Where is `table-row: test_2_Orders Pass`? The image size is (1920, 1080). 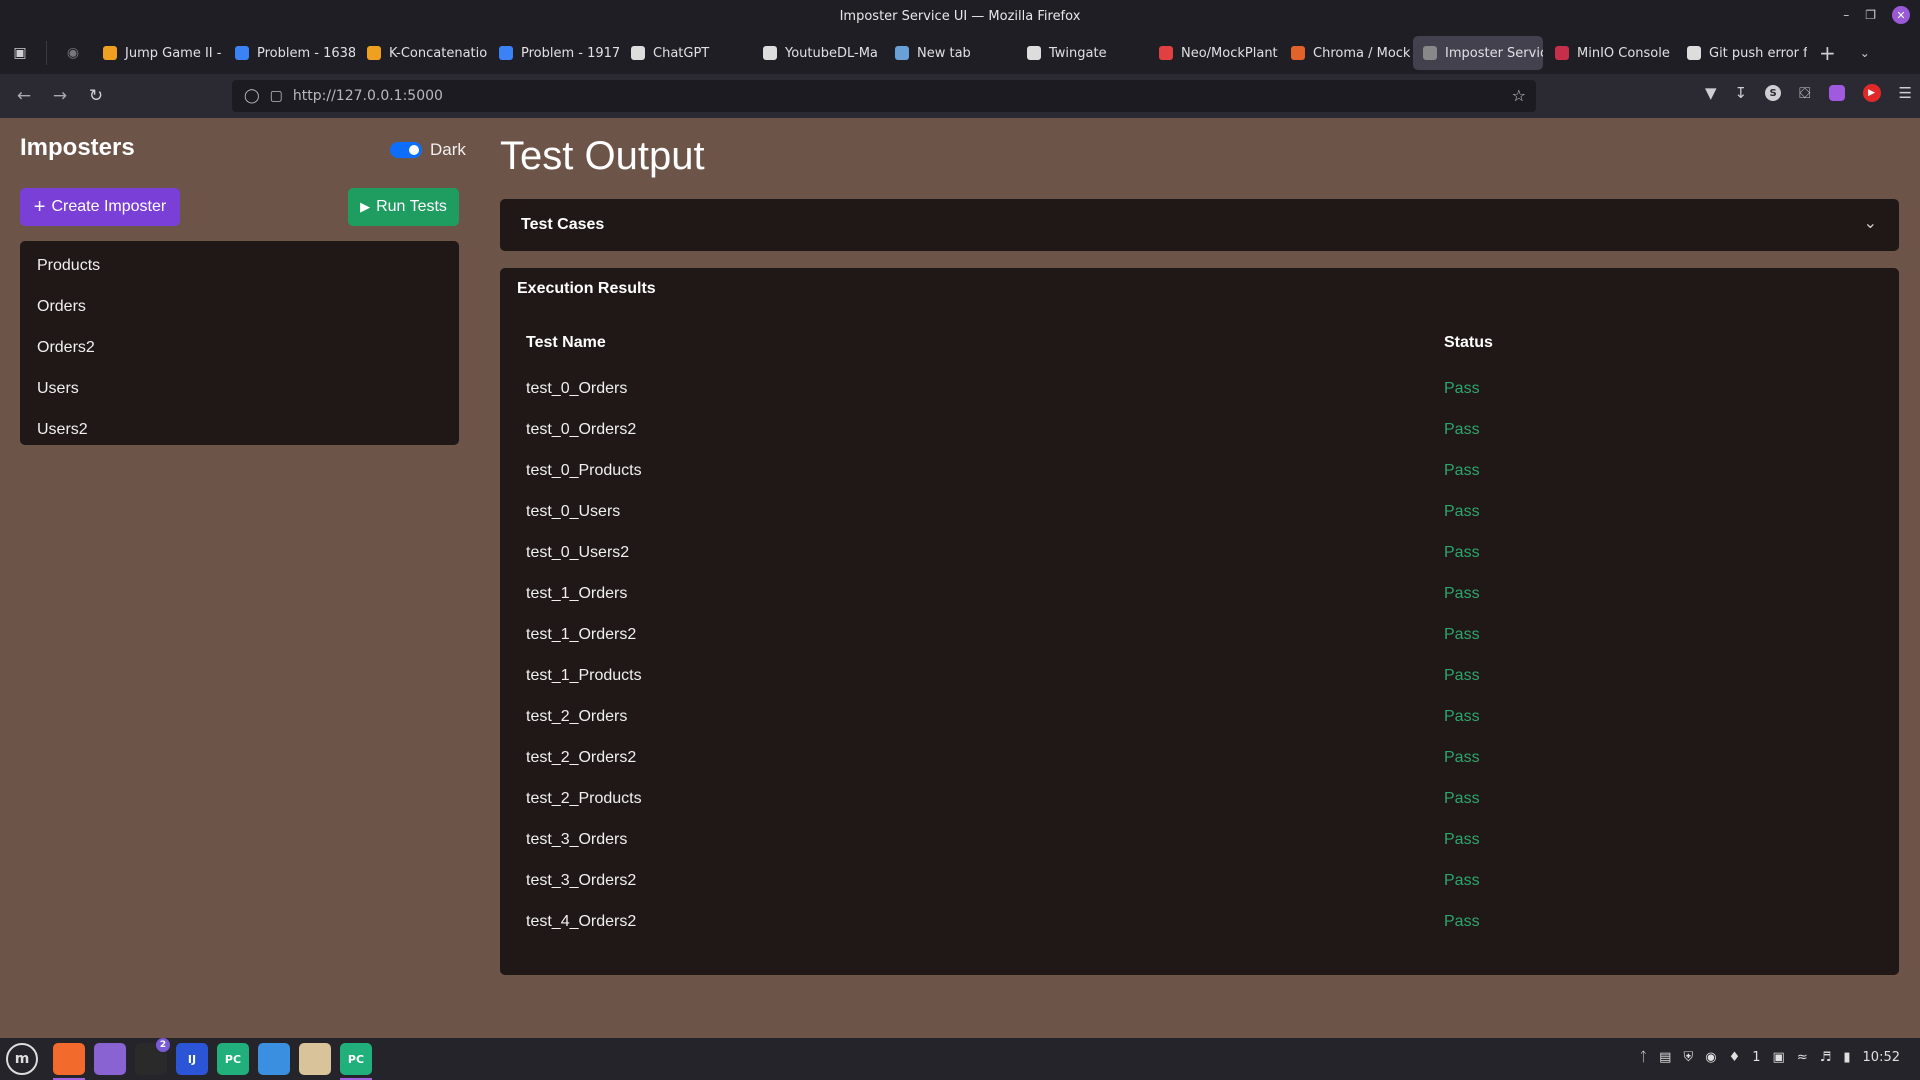
table-row: test_2_Orders Pass is located at coordinates (1206, 720).